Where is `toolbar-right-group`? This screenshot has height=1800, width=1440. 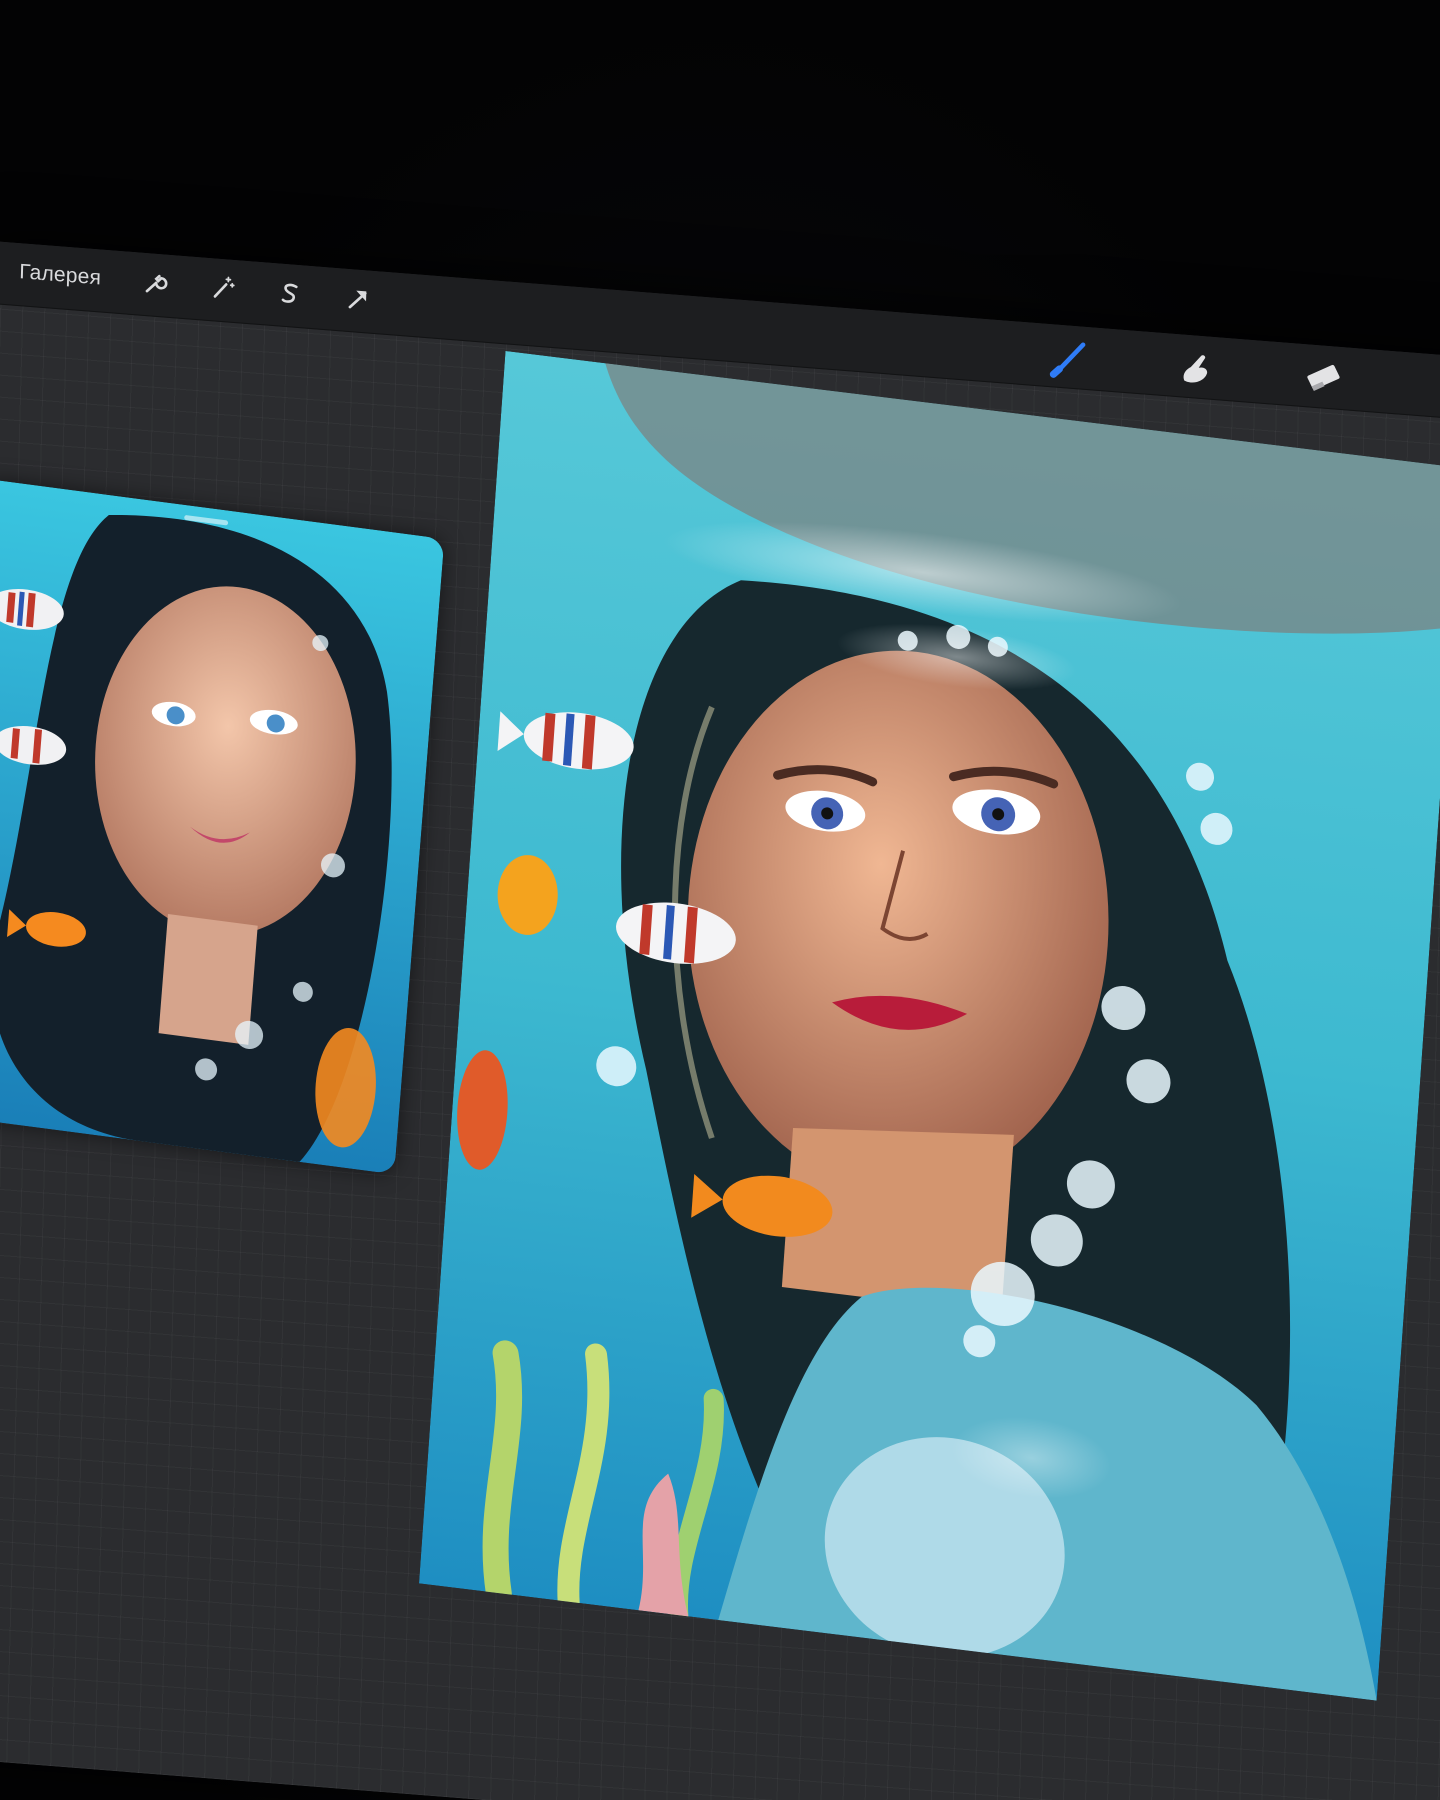 toolbar-right-group is located at coordinates (1196, 367).